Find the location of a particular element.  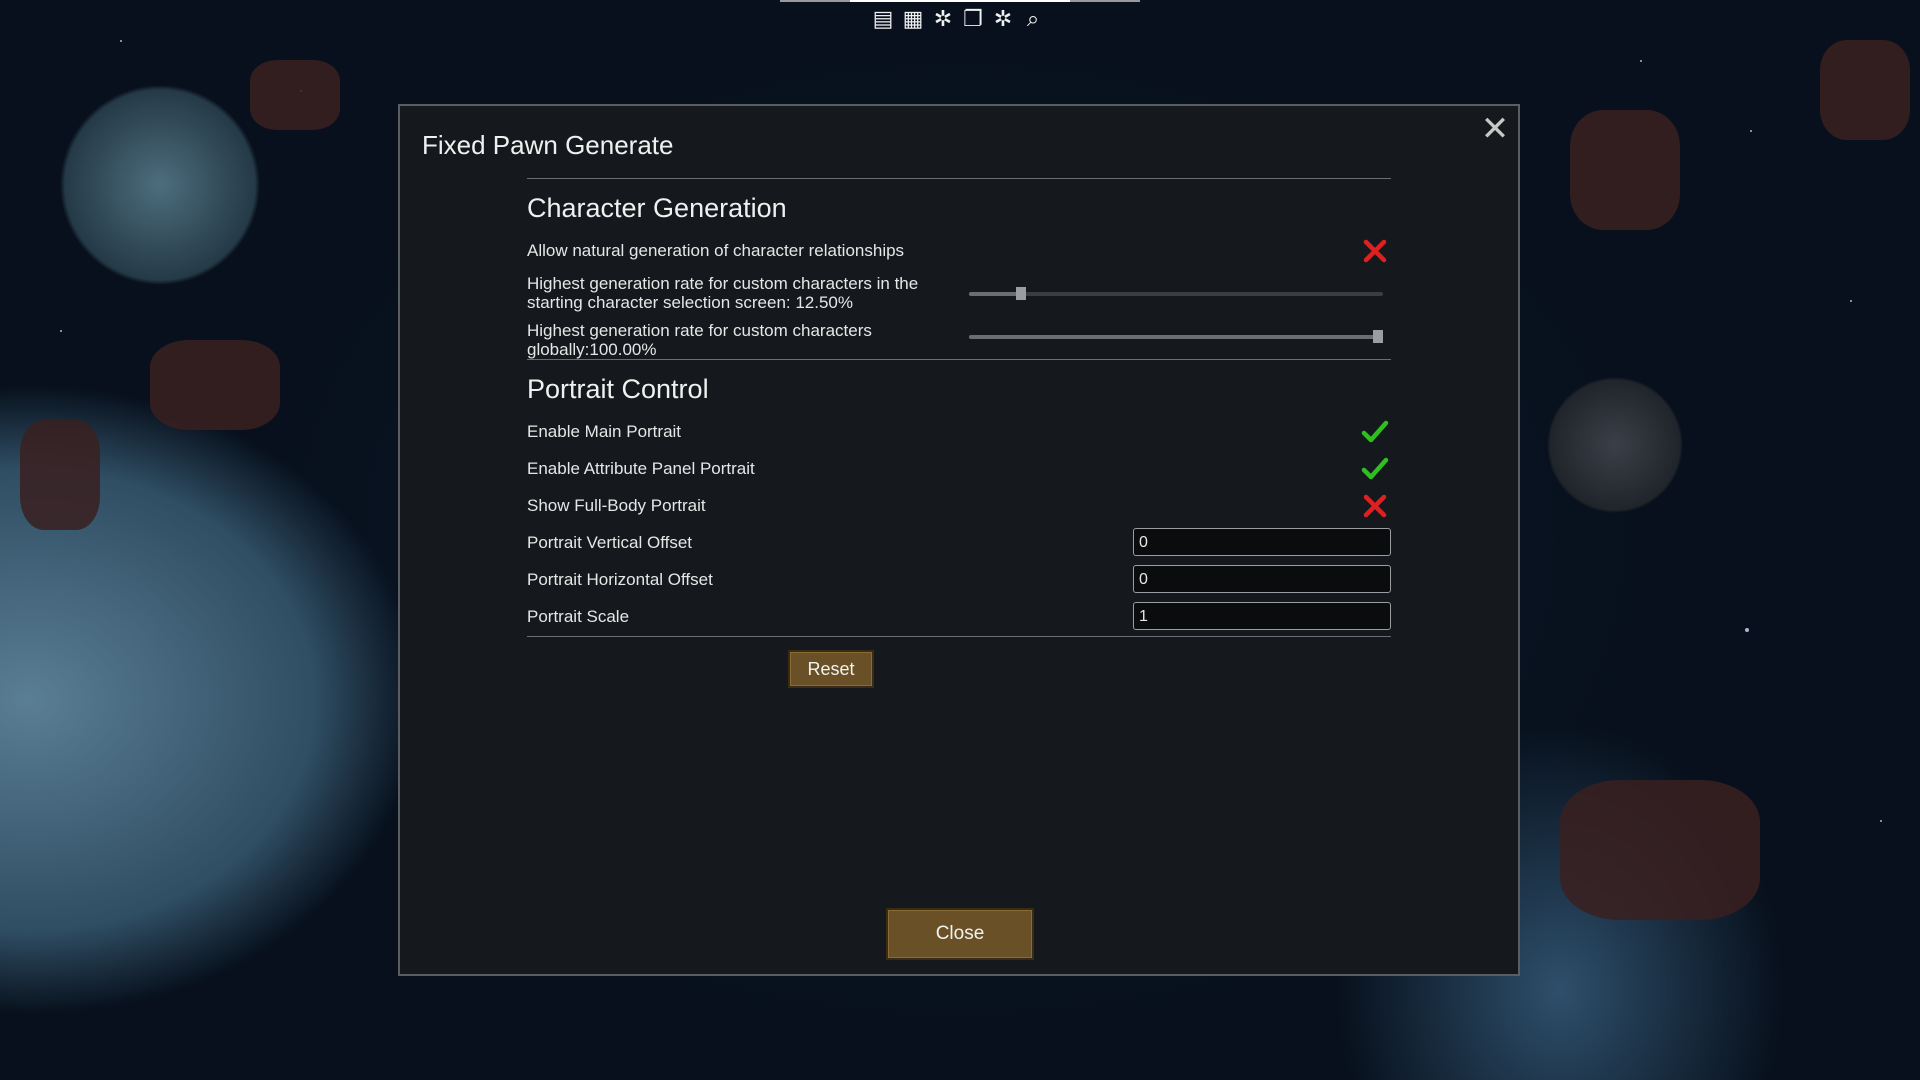

setting-label: Show Full-Body Portrait is located at coordinates (616, 505).